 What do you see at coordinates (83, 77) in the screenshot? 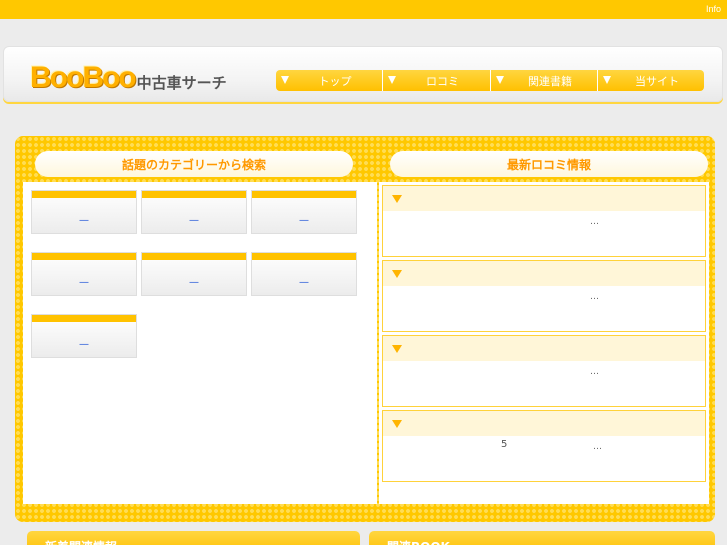
I see `logo-booboo: BooBoo` at bounding box center [83, 77].